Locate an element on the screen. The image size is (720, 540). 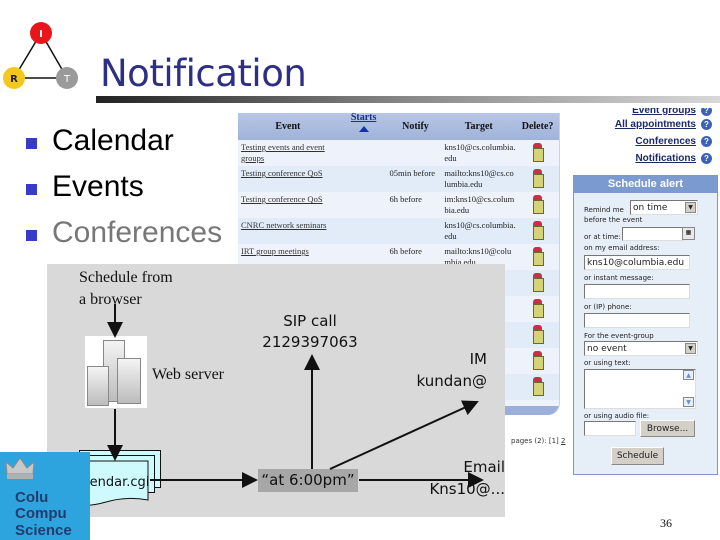
email-input: kns10@columbia.edu is located at coordinates (637, 262).